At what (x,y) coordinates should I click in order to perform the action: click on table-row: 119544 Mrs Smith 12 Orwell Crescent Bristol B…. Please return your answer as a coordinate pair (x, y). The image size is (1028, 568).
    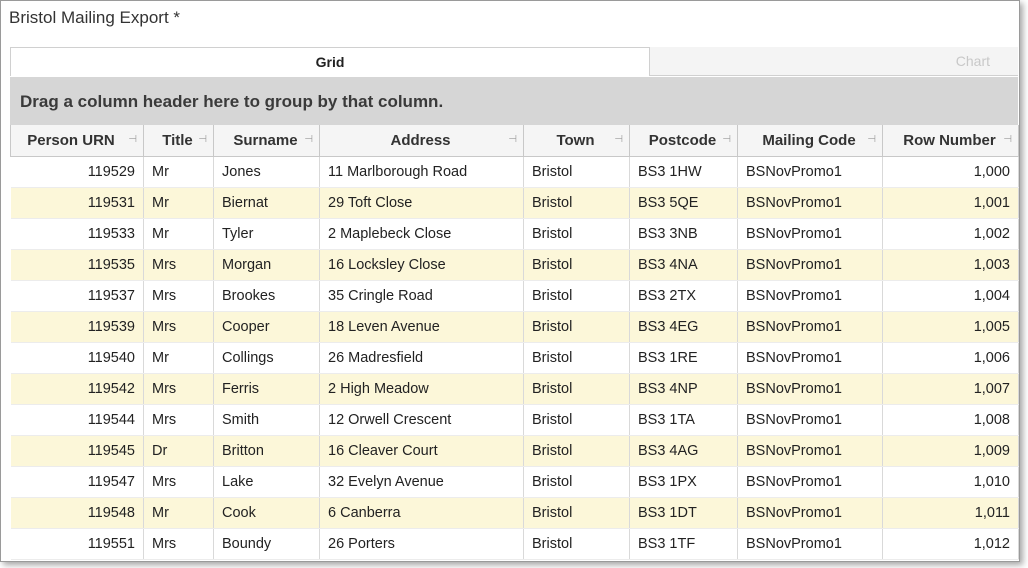
    Looking at the image, I should click on (514, 420).